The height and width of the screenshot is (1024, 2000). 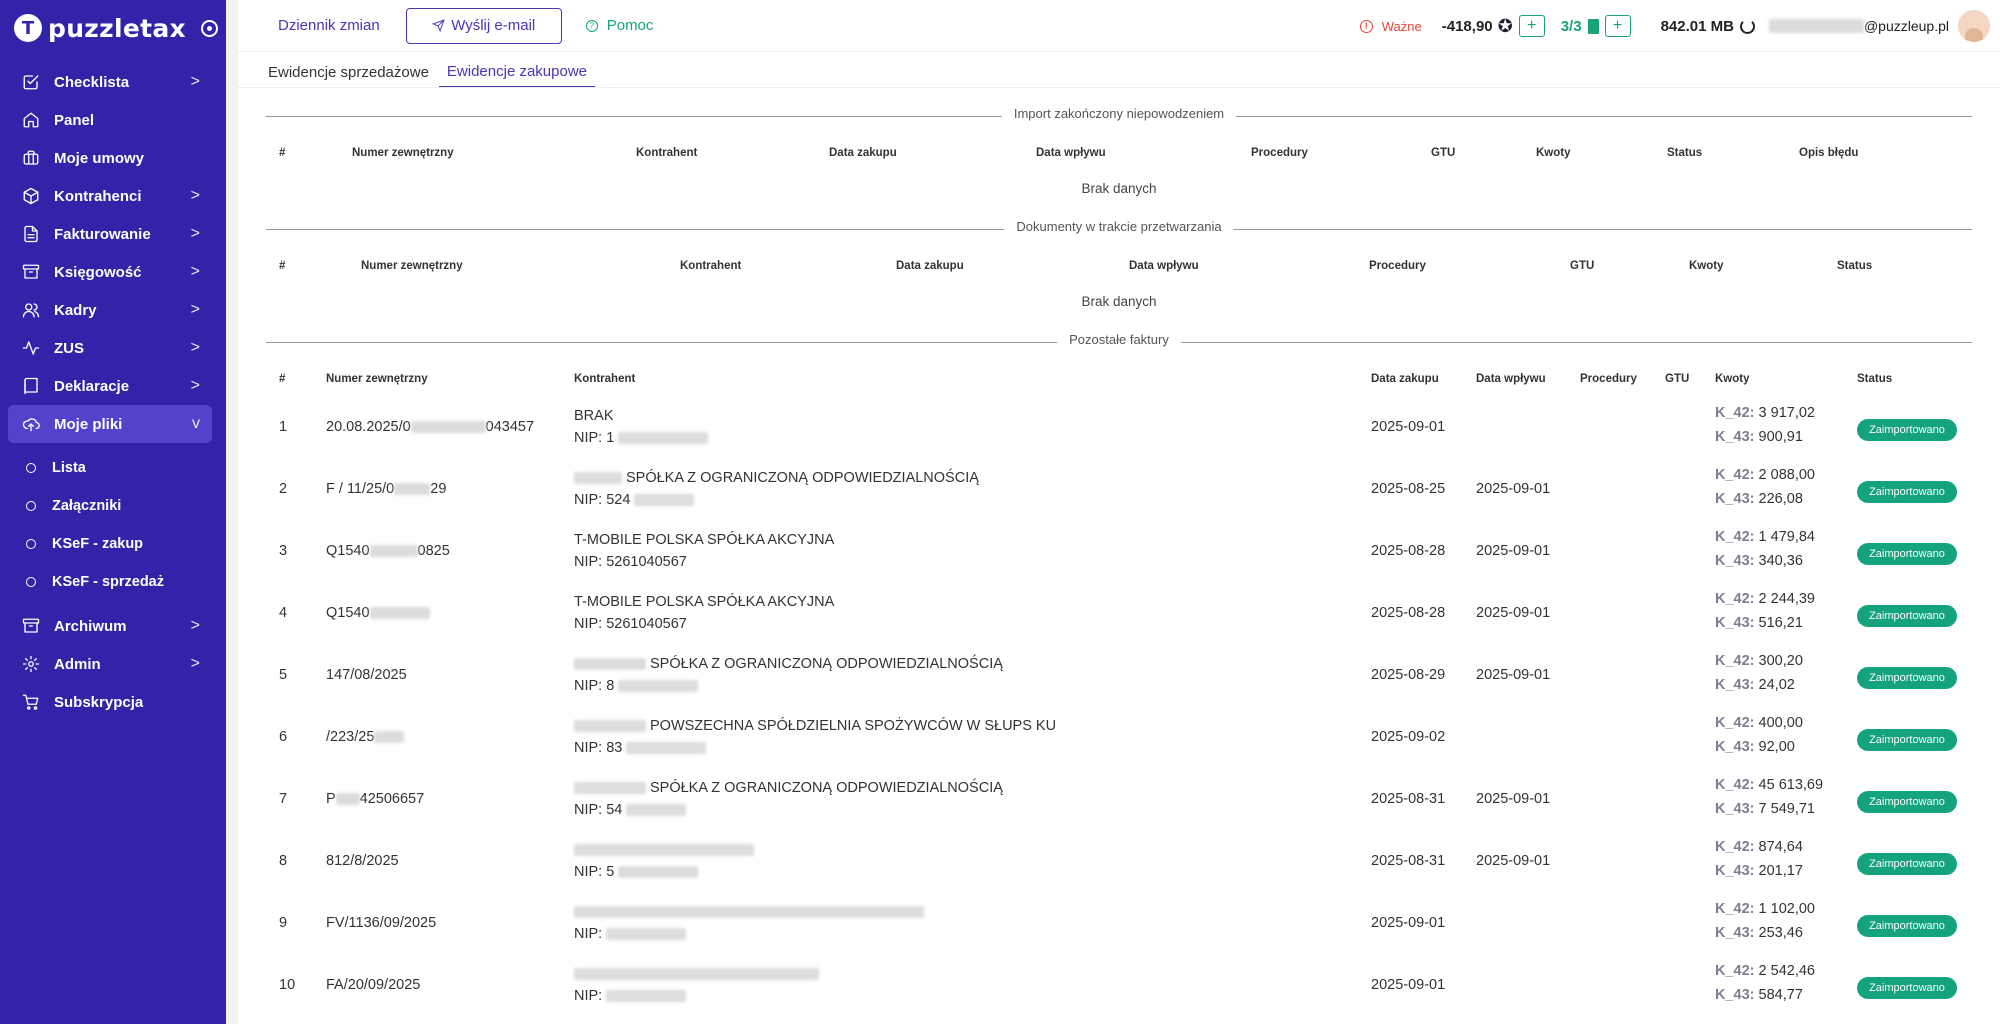 What do you see at coordinates (283, 737) in the screenshot?
I see `row-number: 6` at bounding box center [283, 737].